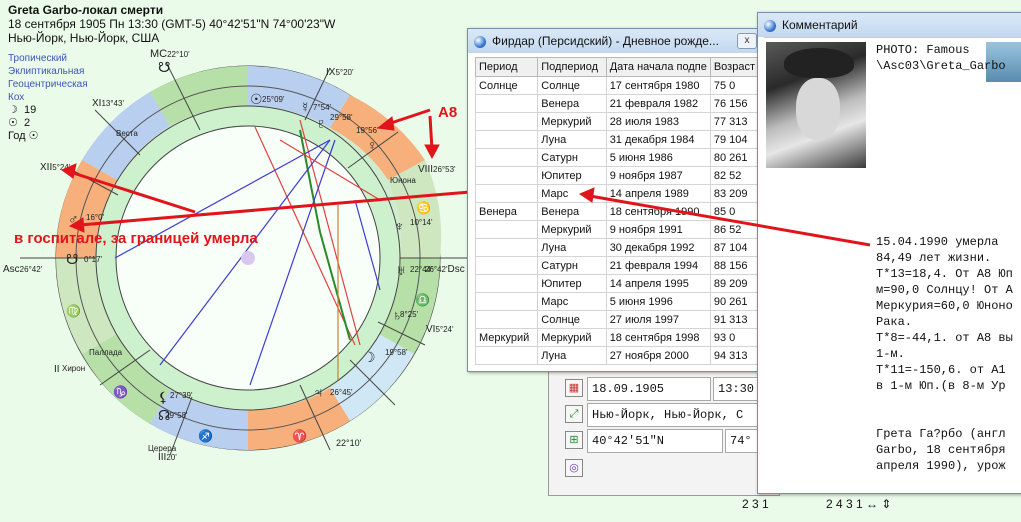 Image resolution: width=1021 pixels, height=522 pixels. I want to click on status-left: 2 3 1, so click(755, 504).